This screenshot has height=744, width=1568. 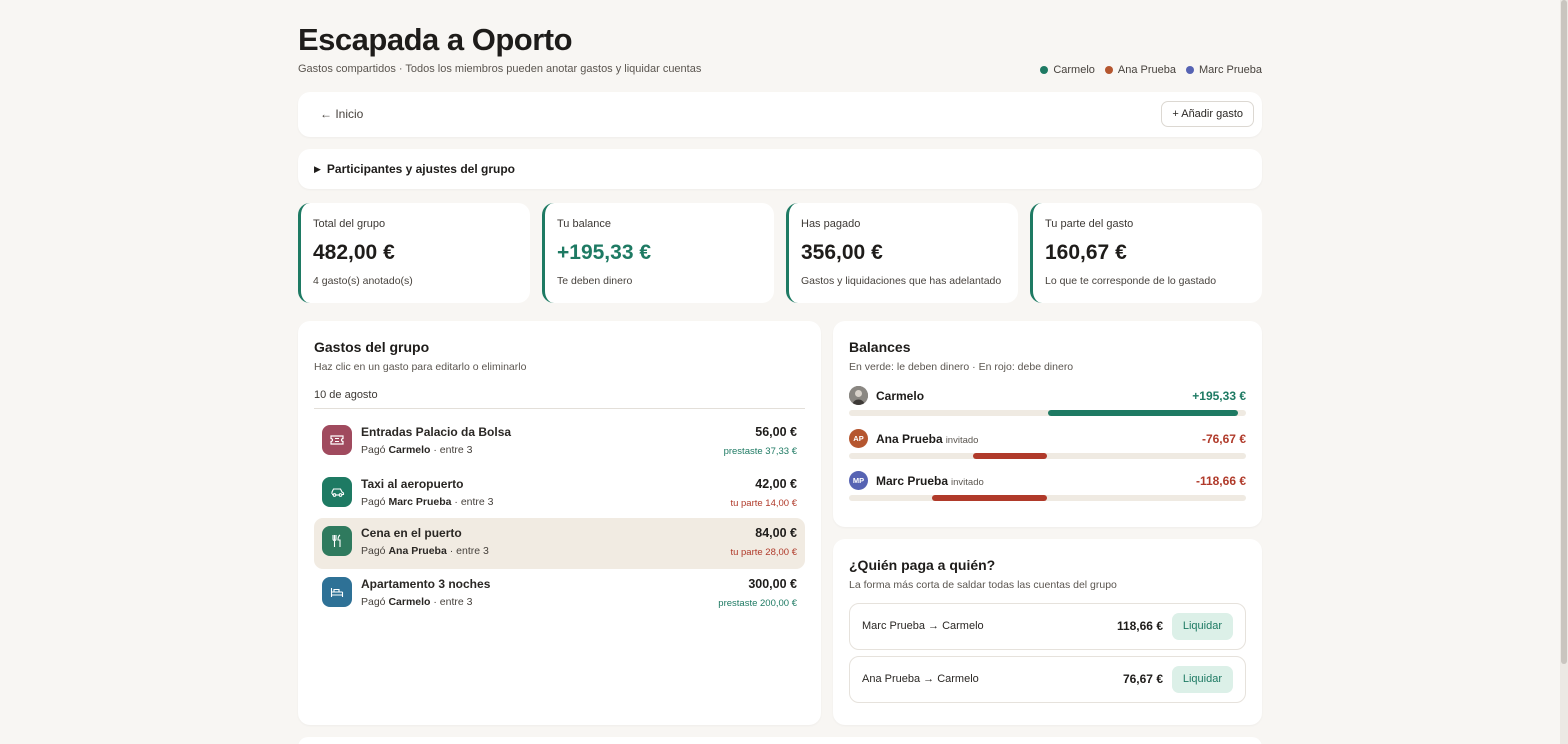 What do you see at coordinates (349, 224) in the screenshot?
I see `stat-label: Total del grupo` at bounding box center [349, 224].